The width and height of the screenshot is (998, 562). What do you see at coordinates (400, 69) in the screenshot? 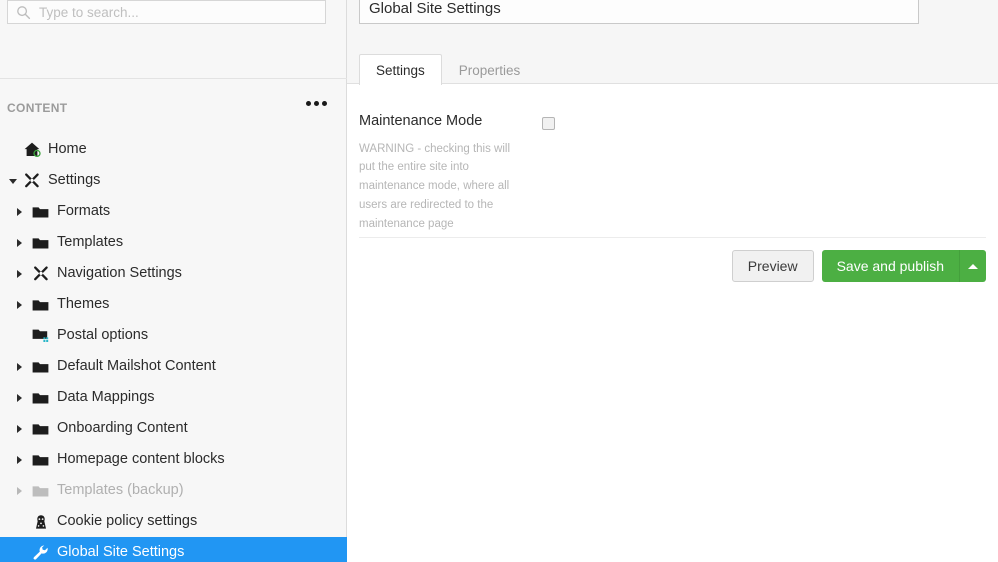
I see `tab-settings: Settings` at bounding box center [400, 69].